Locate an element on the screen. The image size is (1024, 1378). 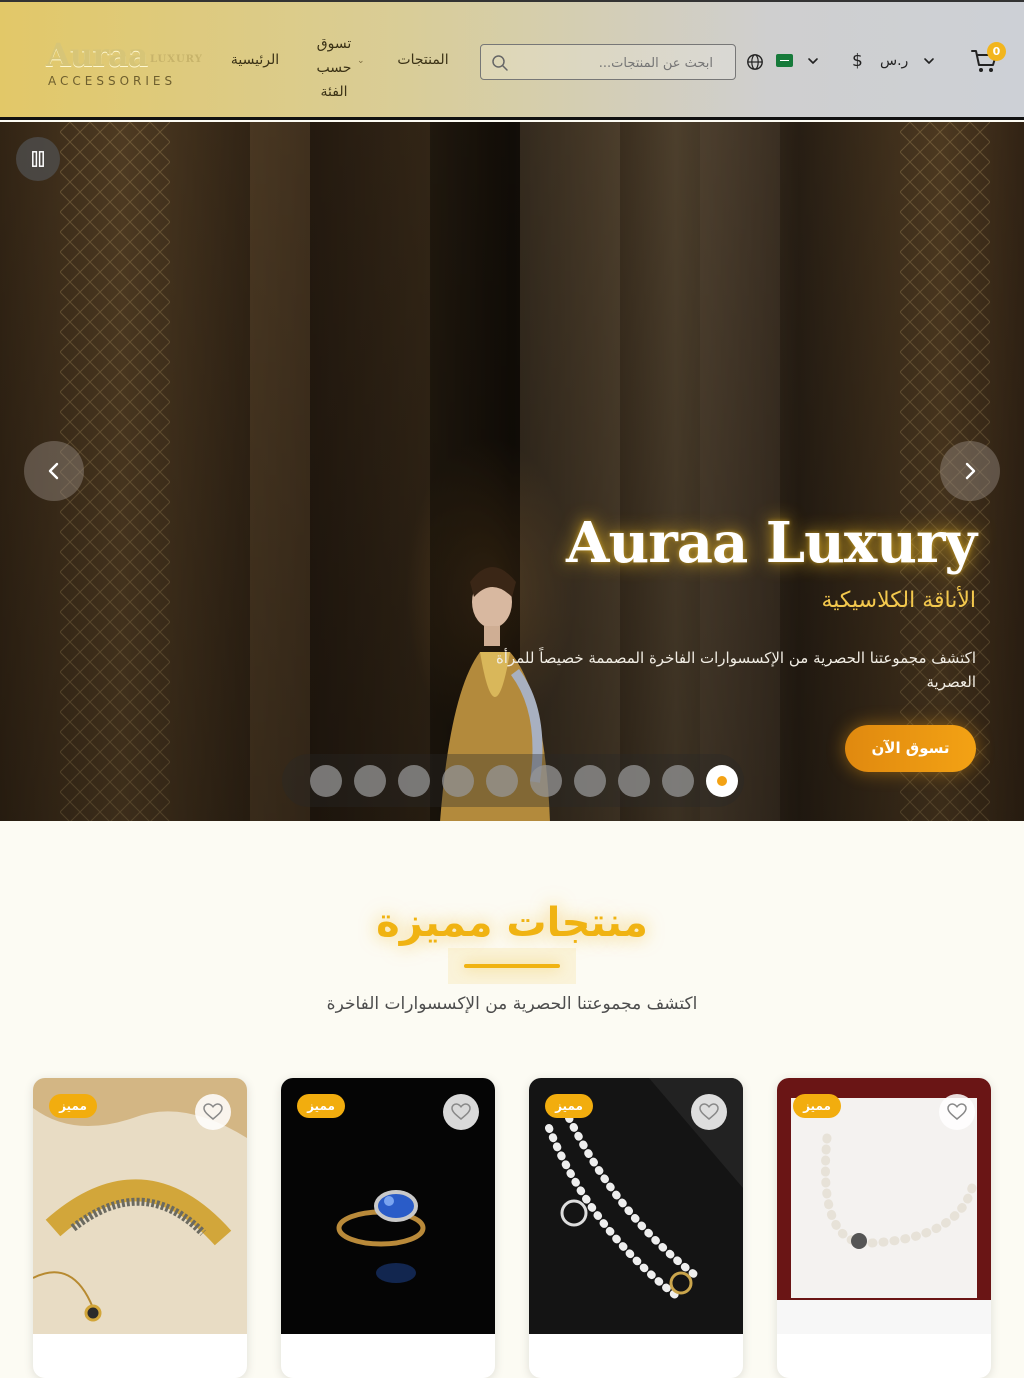
nav-products-link: المنتجات is located at coordinates (423, 60).